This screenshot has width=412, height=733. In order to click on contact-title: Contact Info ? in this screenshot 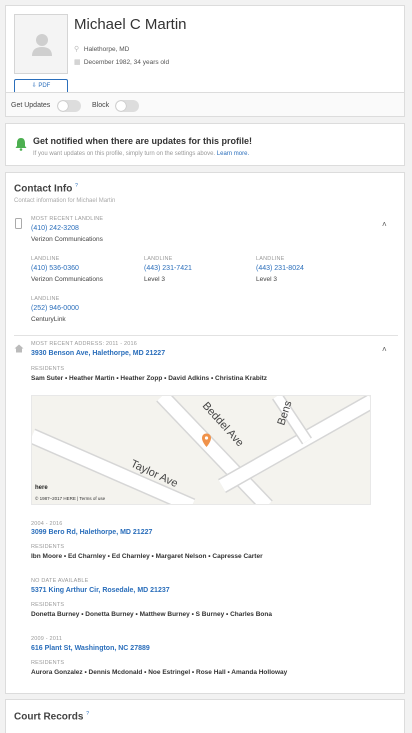, I will do `click(46, 188)`.